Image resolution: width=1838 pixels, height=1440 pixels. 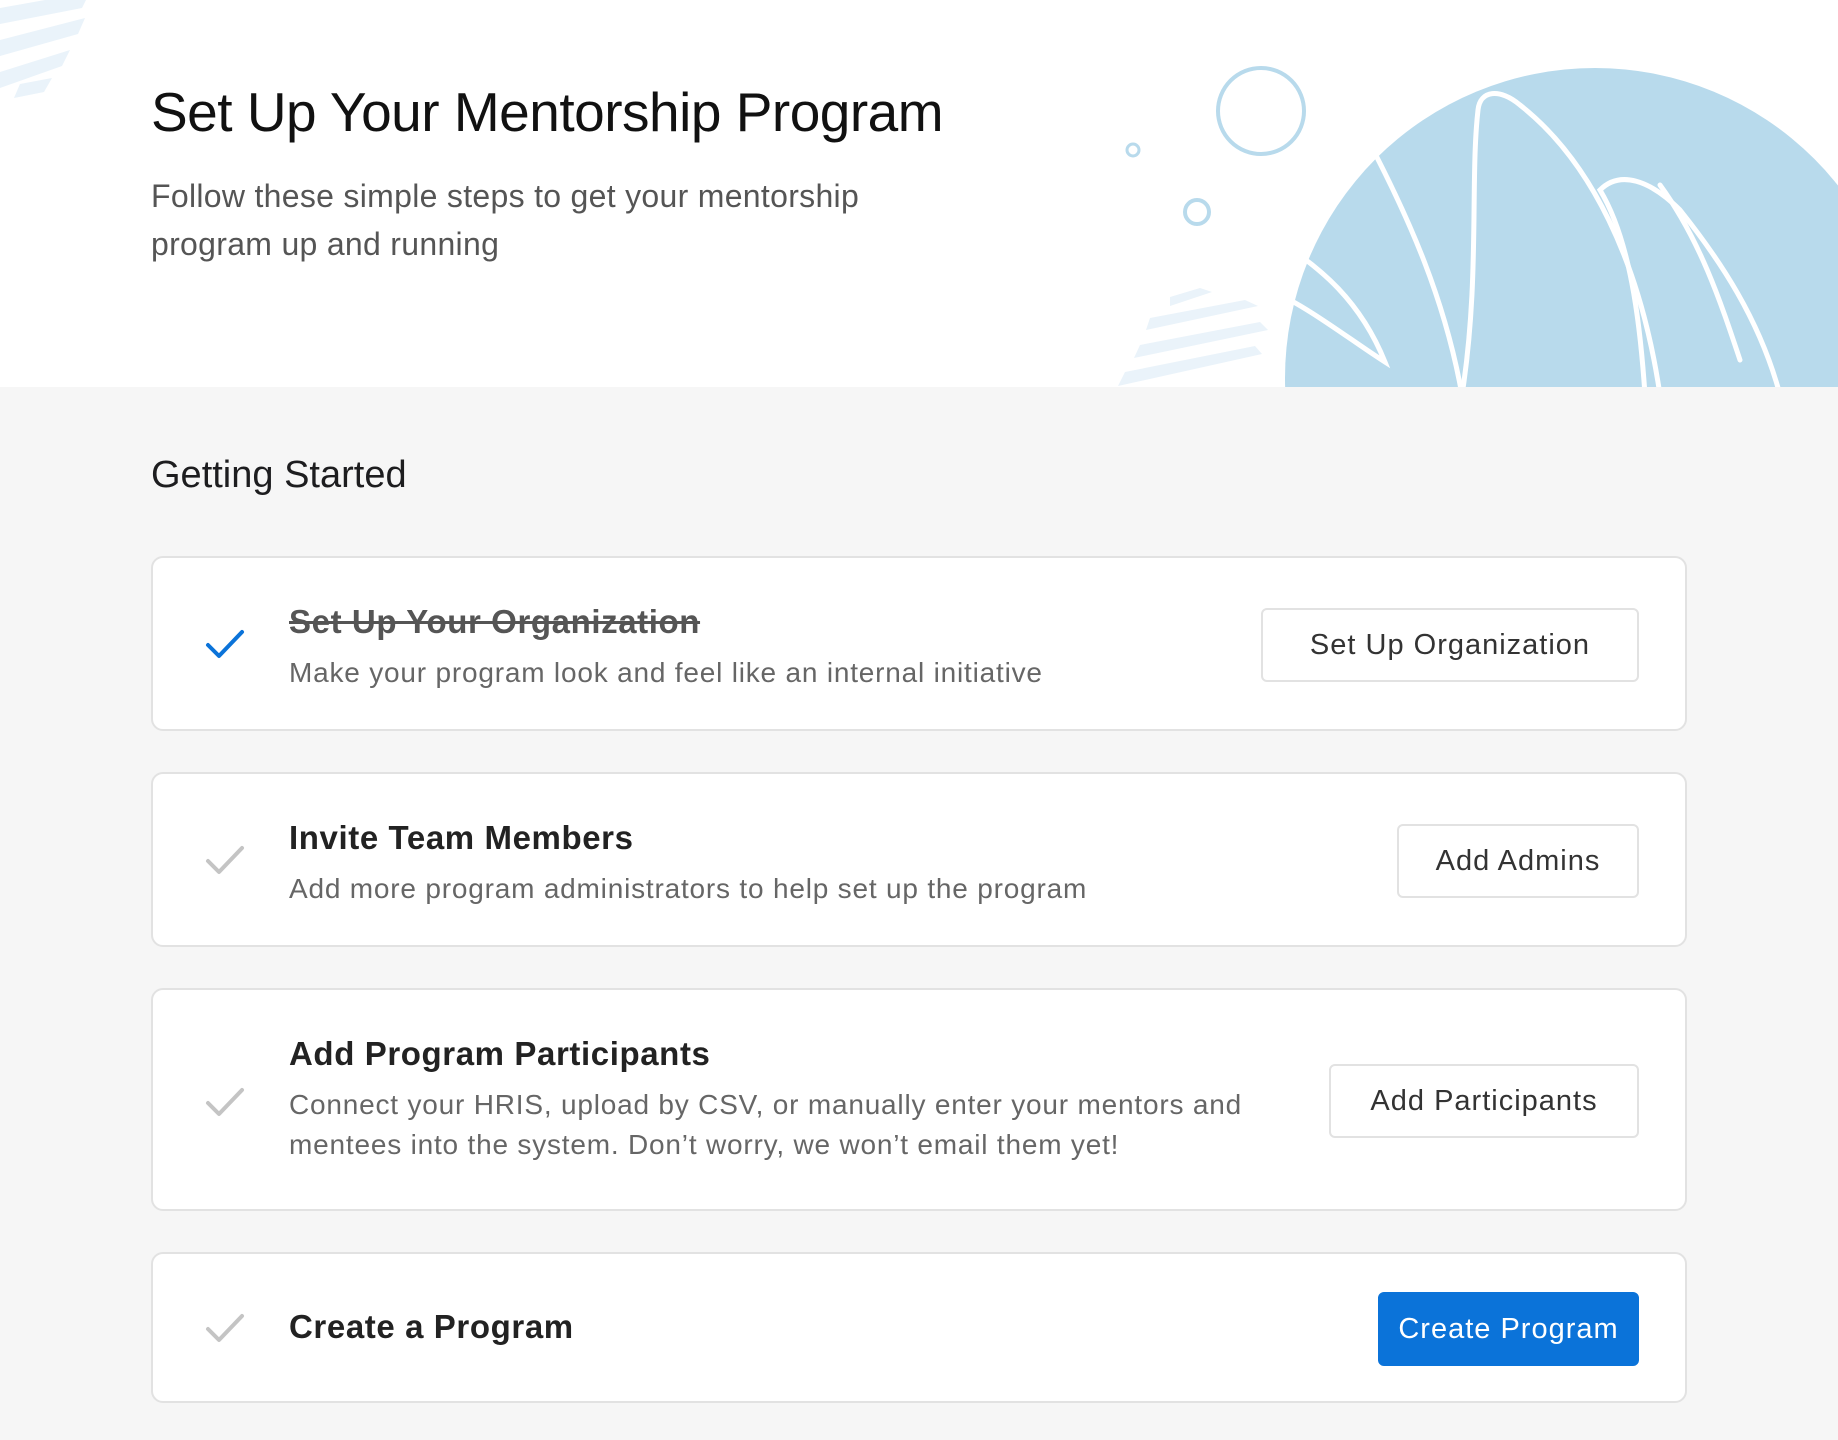 I want to click on decorative-globe, so click(x=1561, y=227).